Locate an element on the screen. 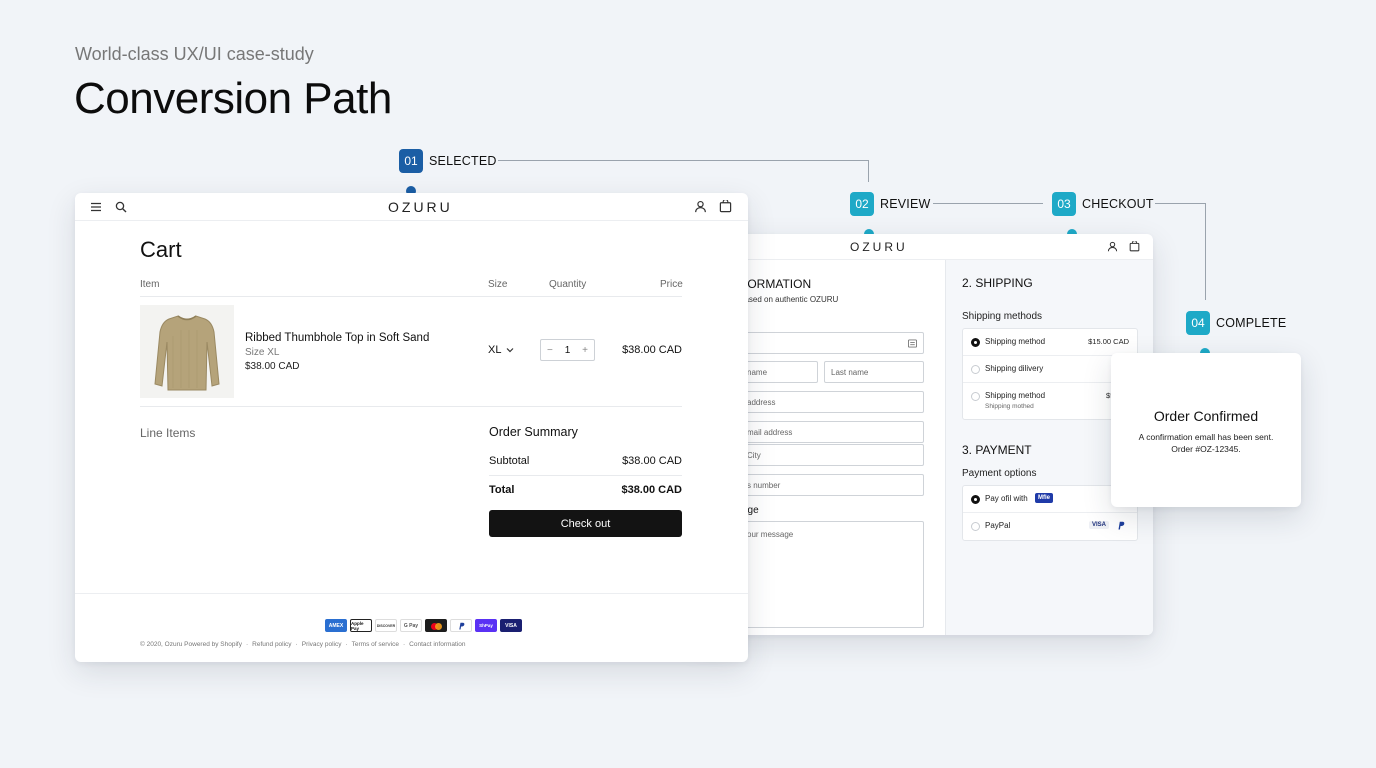 The width and height of the screenshot is (1376, 768). paypal-icon is located at coordinates (1121, 525).